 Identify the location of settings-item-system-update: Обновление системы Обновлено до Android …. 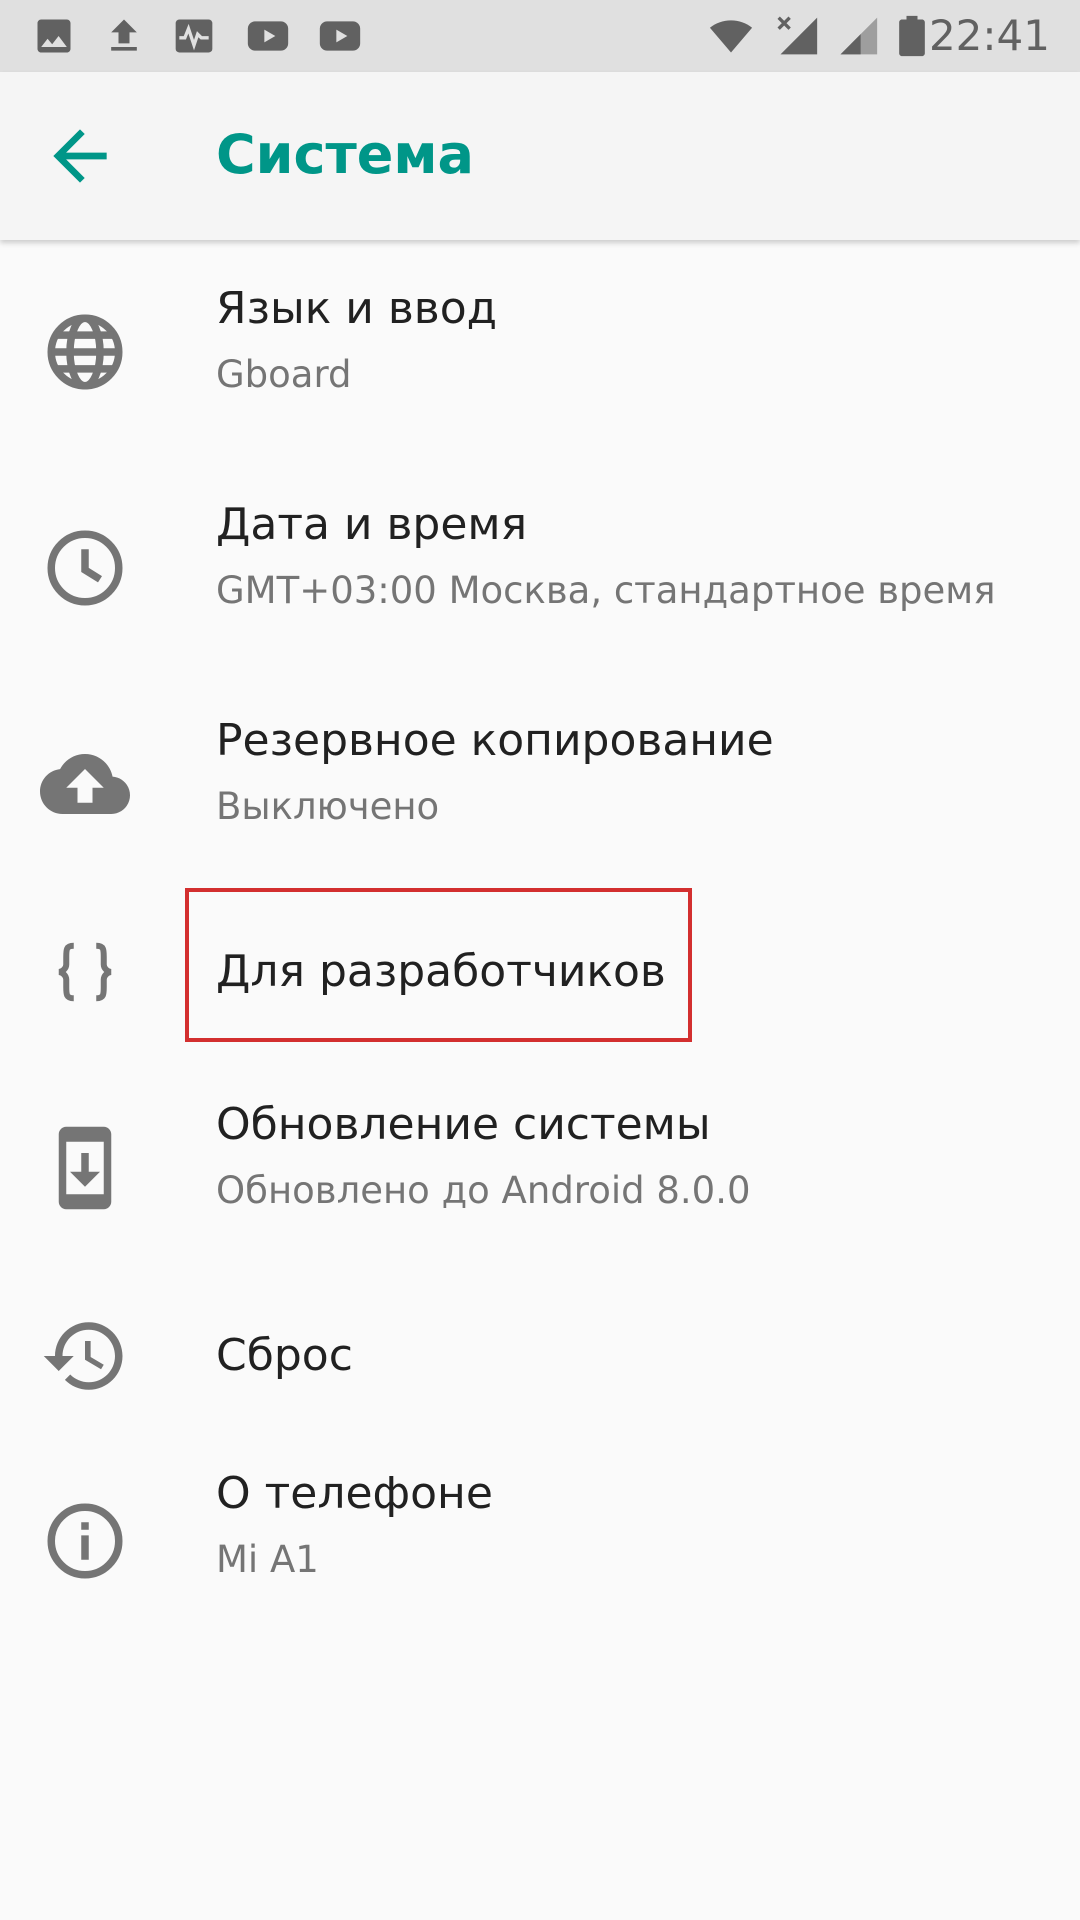
(540, 1164).